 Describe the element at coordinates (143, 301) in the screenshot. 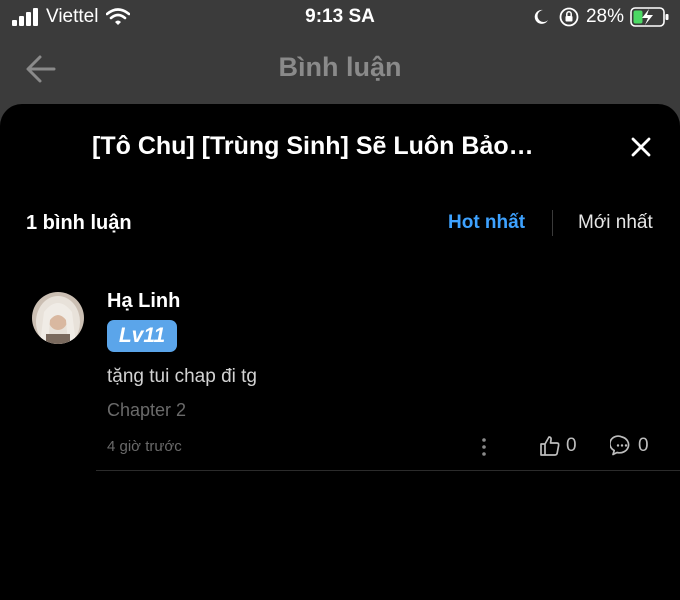

I see `commenter-name: Hạ Linh` at that location.